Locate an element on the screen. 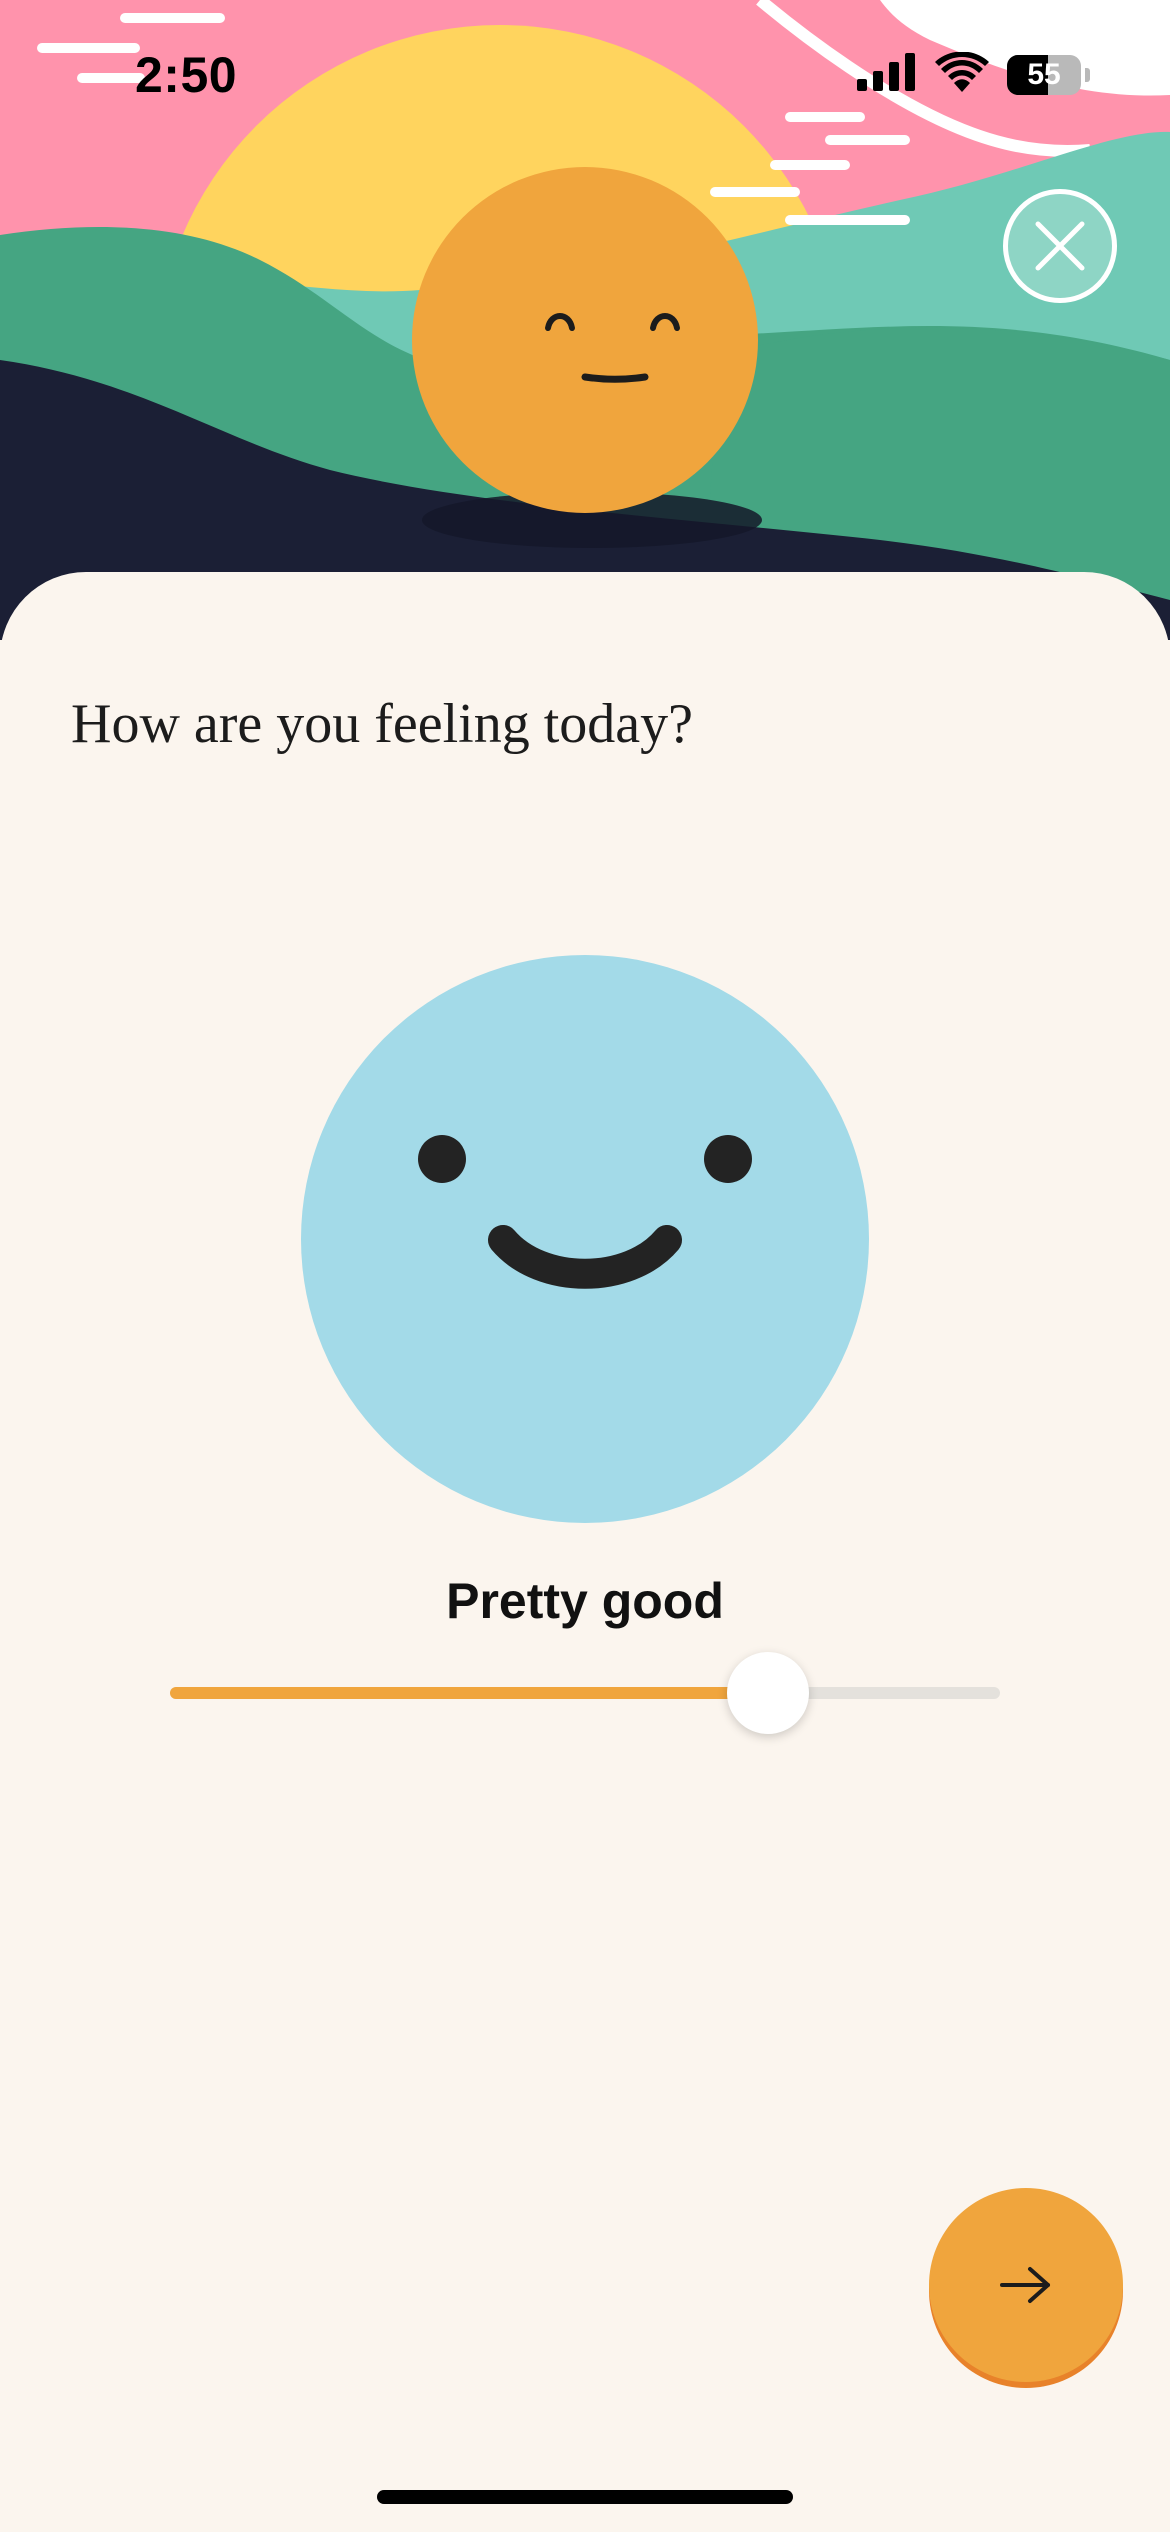 This screenshot has width=1170, height=2532. close-icon is located at coordinates (1060, 246).